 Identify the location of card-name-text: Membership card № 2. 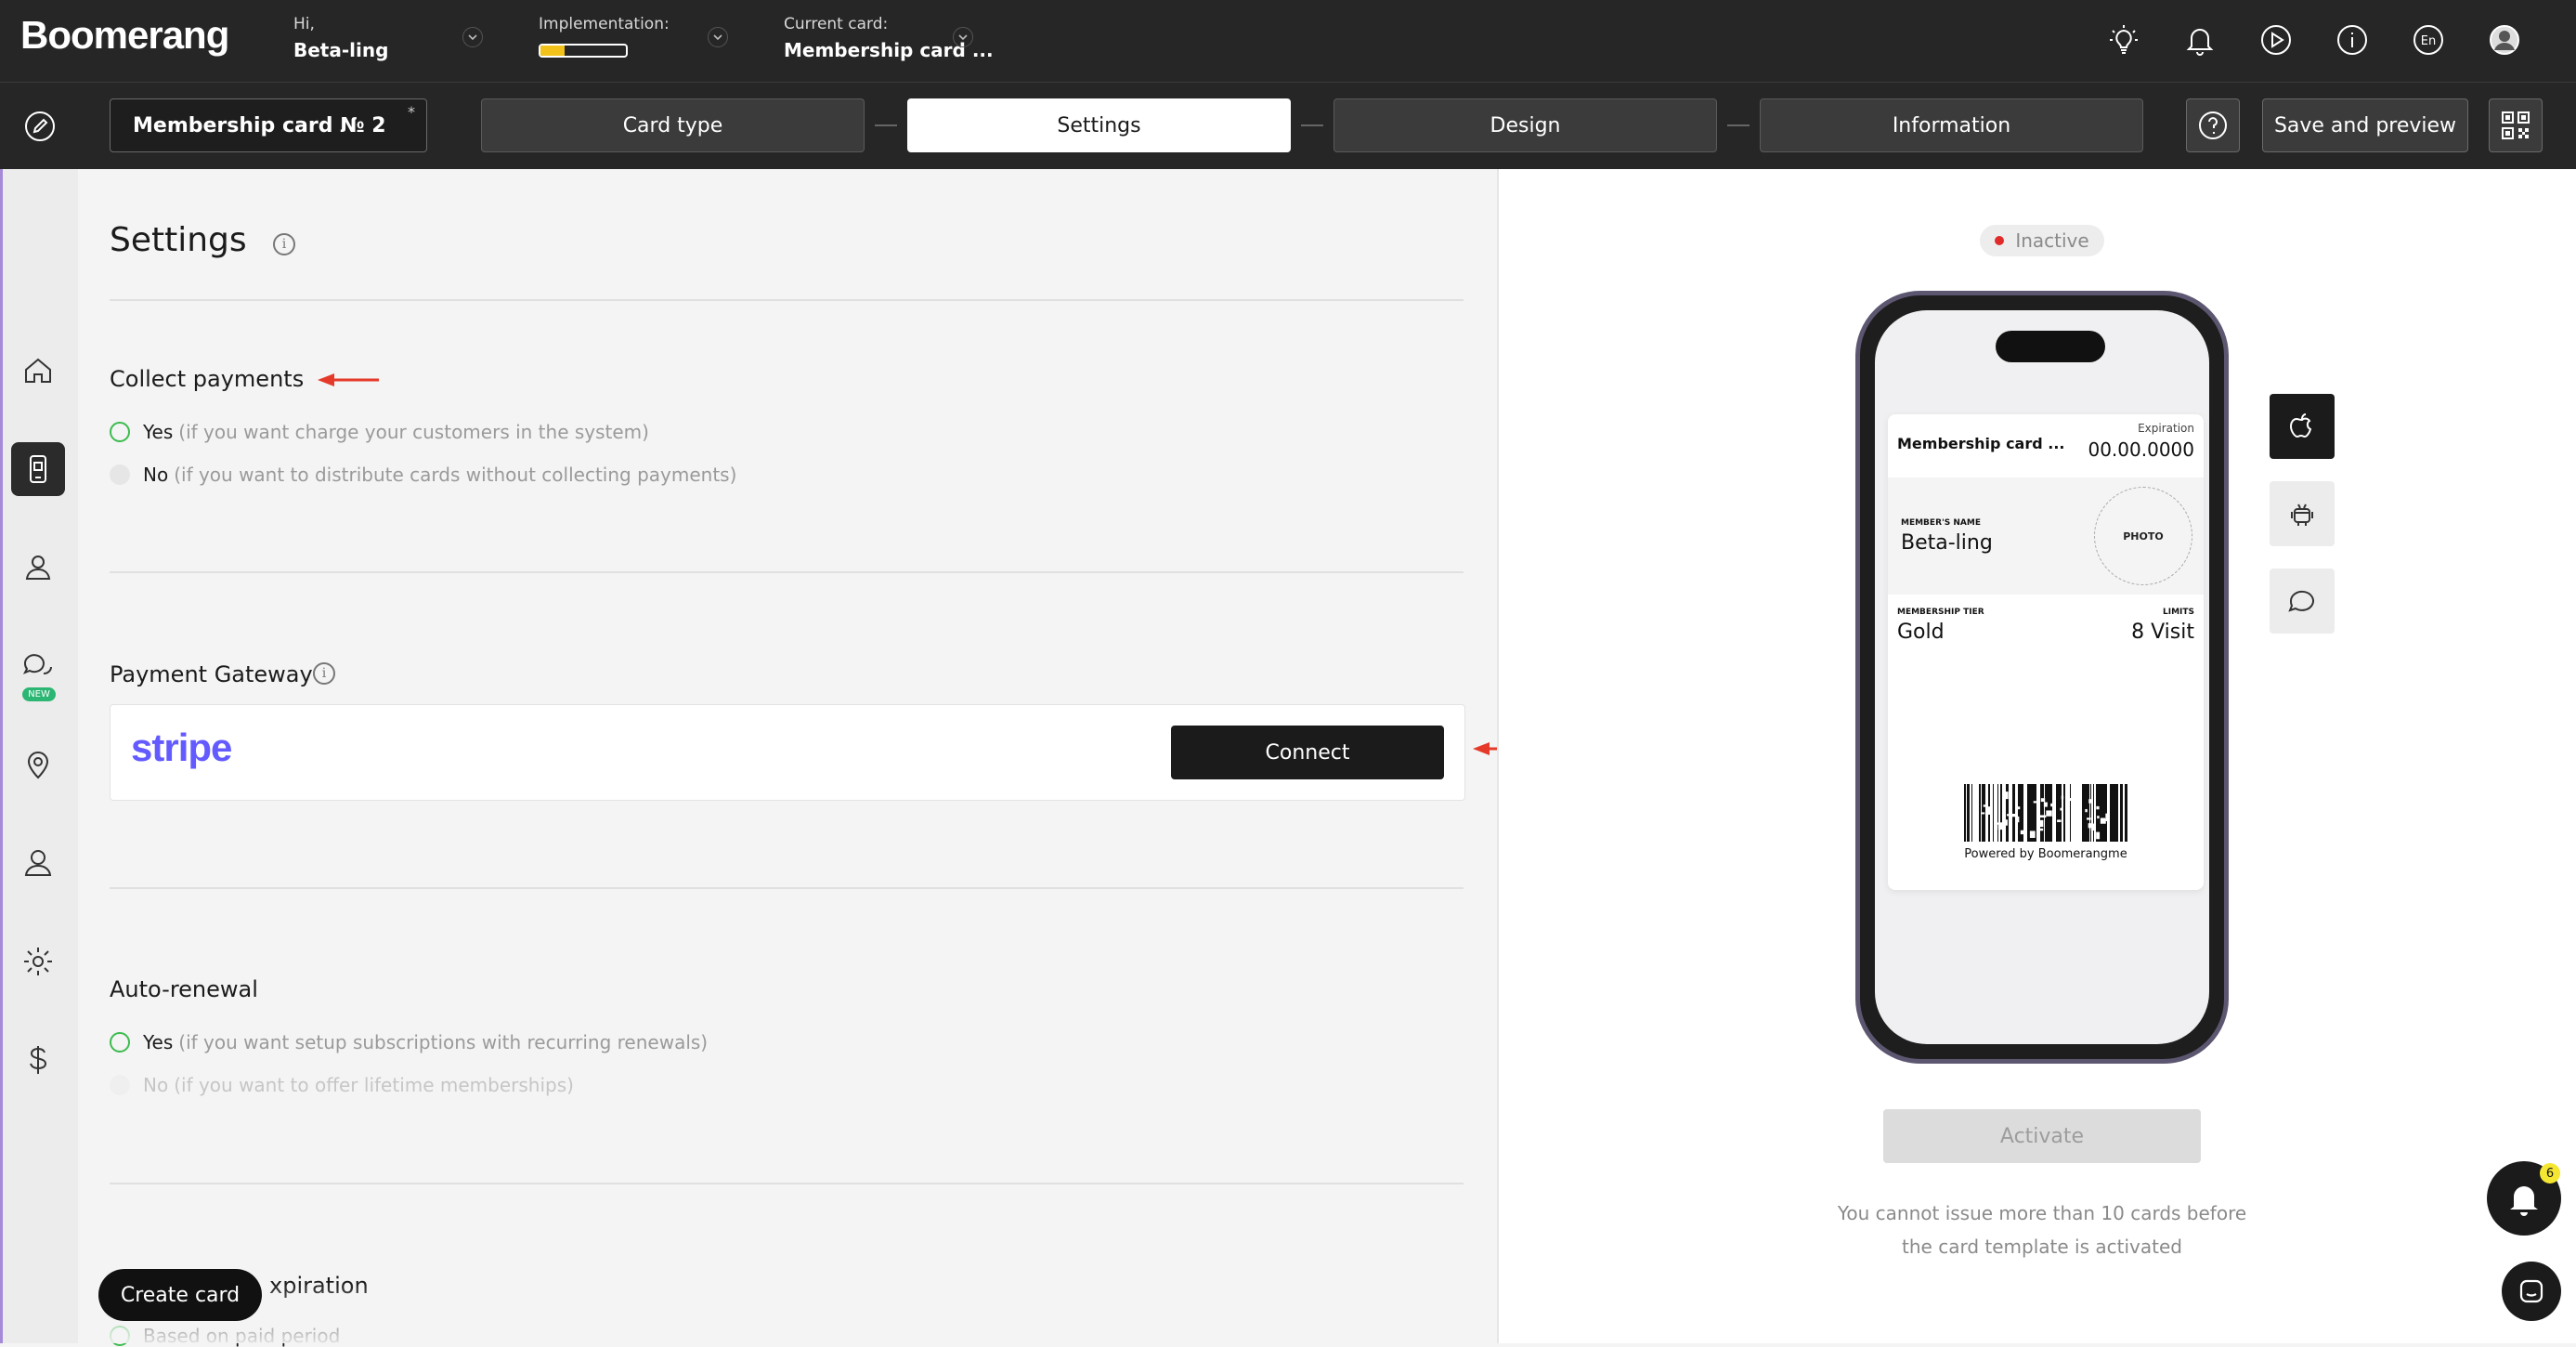
(259, 125).